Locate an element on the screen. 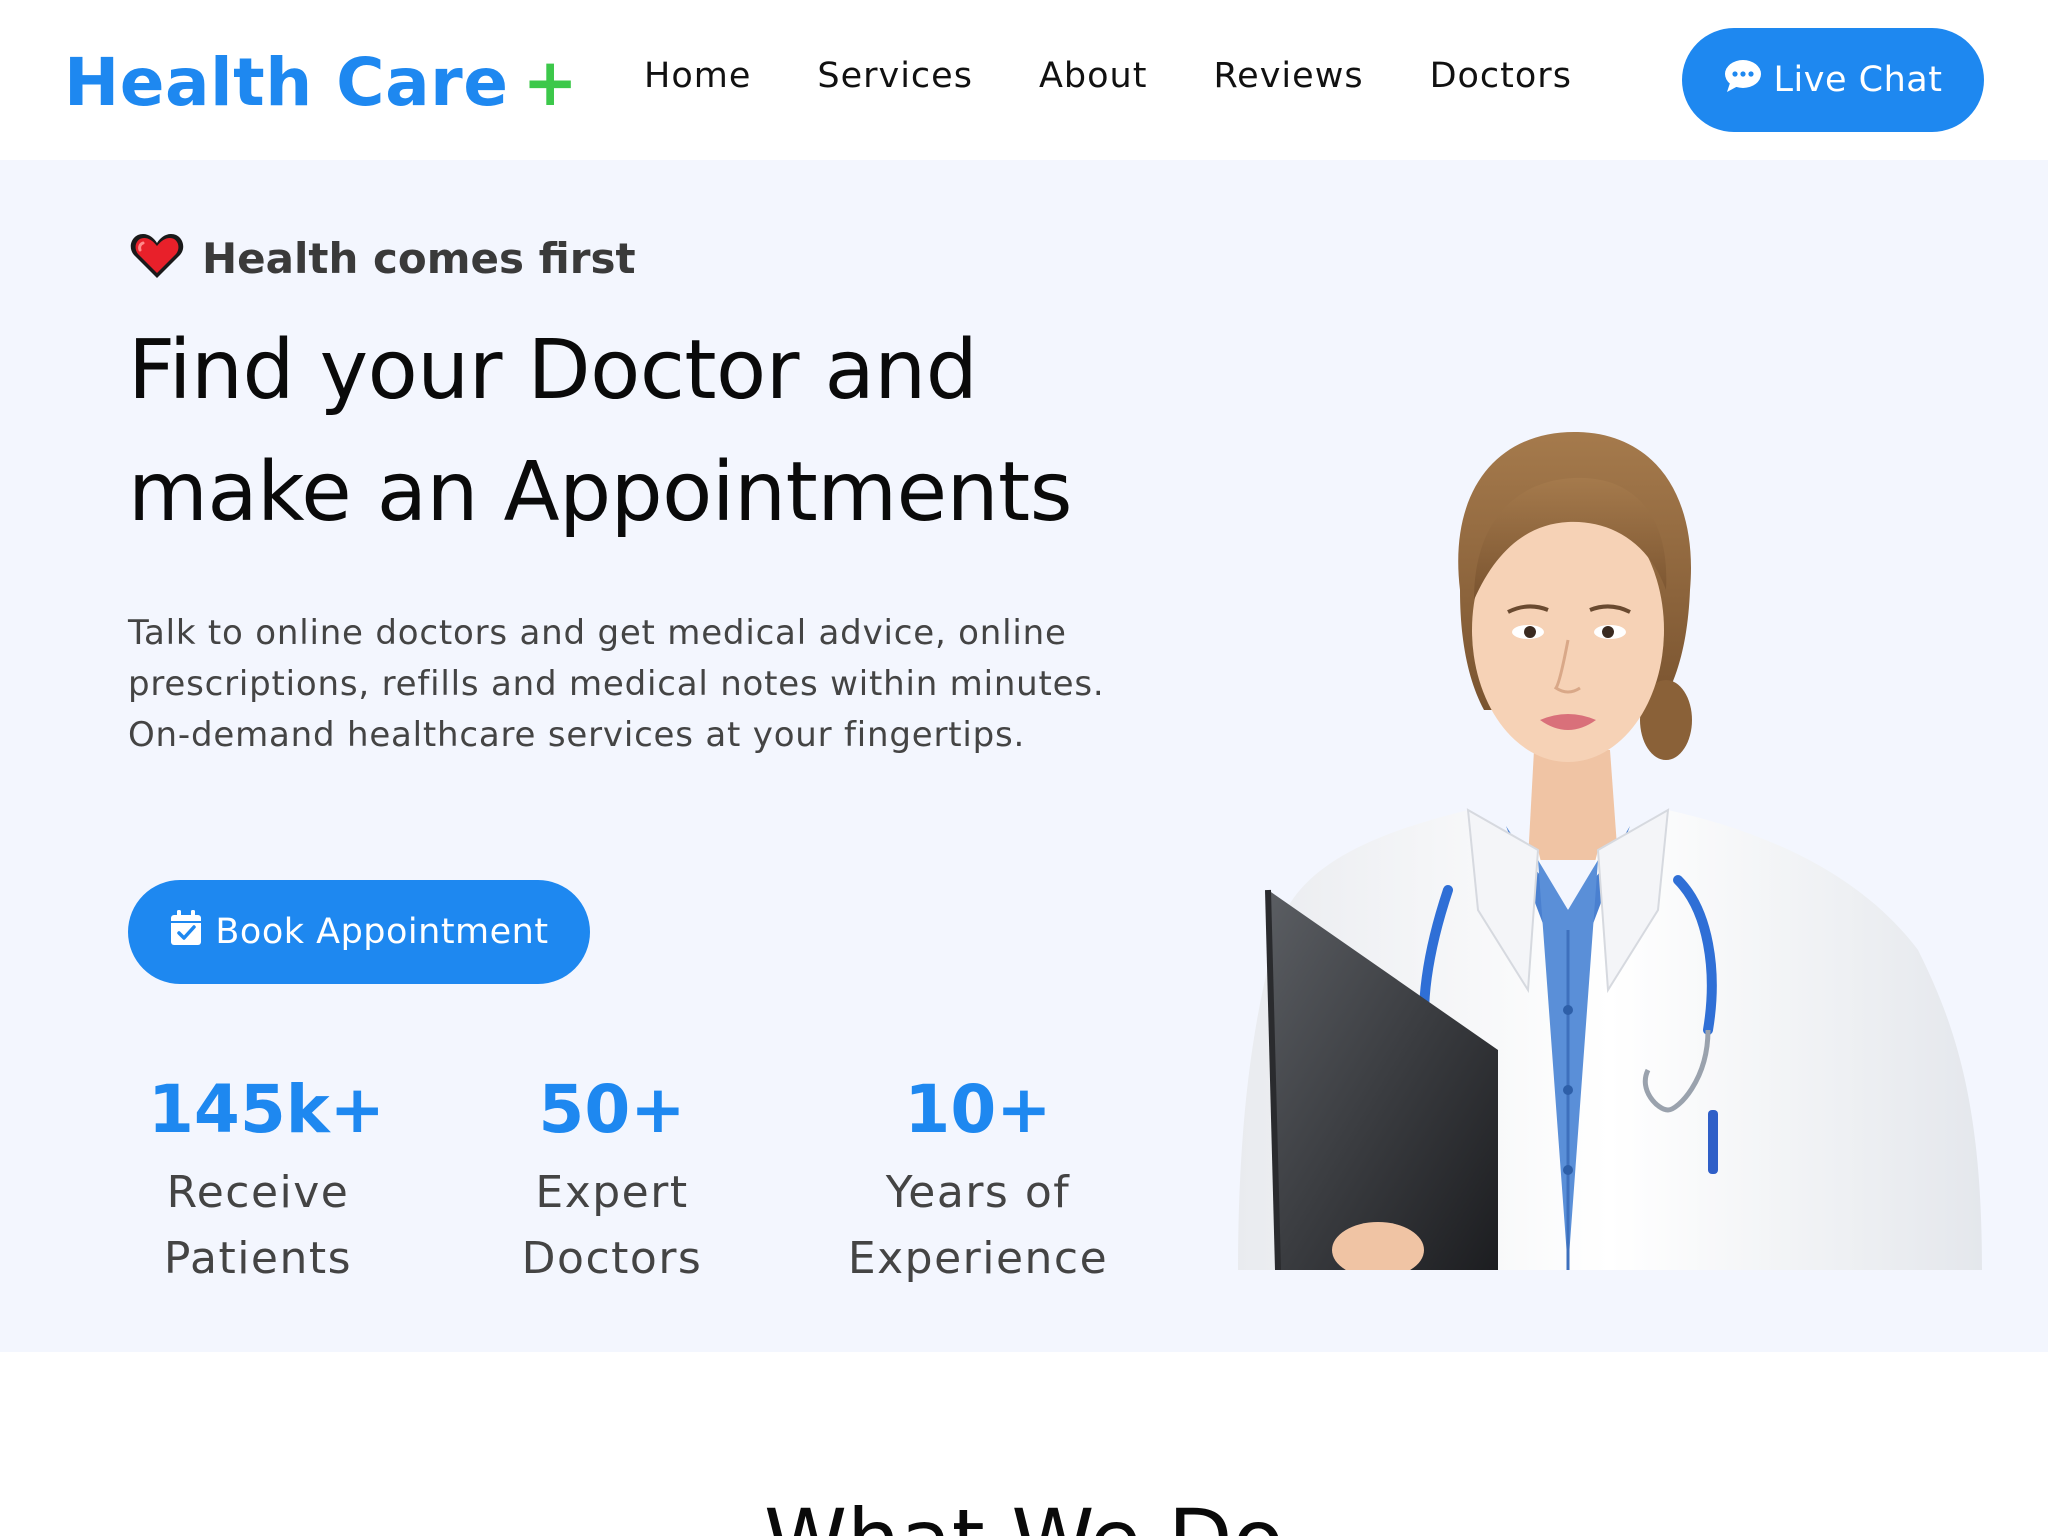 This screenshot has width=2048, height=1536. nav-link-services: Services is located at coordinates (895, 76).